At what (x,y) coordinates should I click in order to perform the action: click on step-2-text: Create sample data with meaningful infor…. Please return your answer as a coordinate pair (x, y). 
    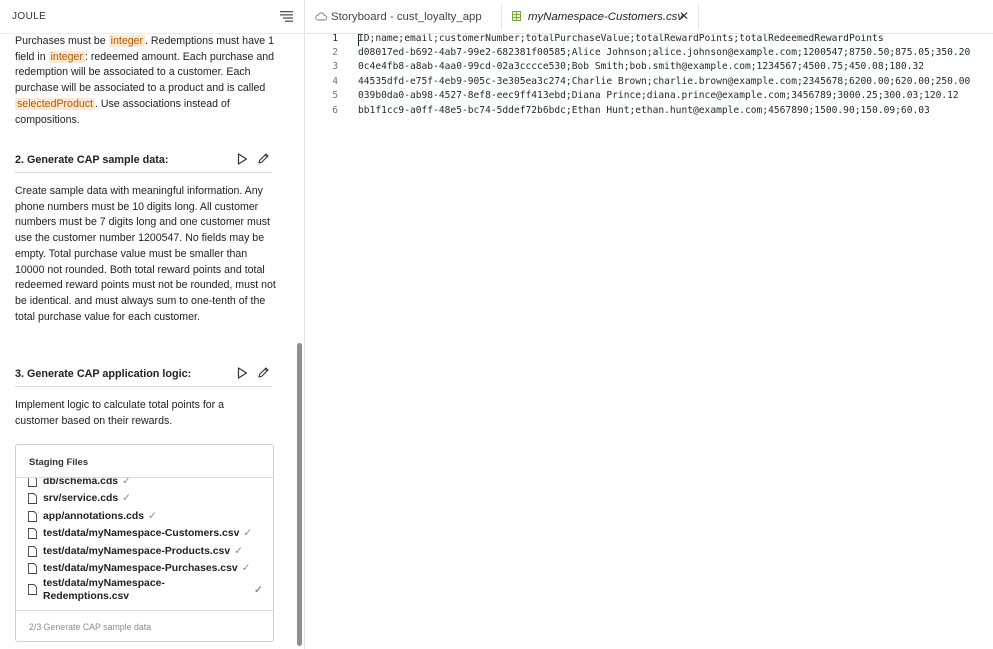
    Looking at the image, I should click on (145, 254).